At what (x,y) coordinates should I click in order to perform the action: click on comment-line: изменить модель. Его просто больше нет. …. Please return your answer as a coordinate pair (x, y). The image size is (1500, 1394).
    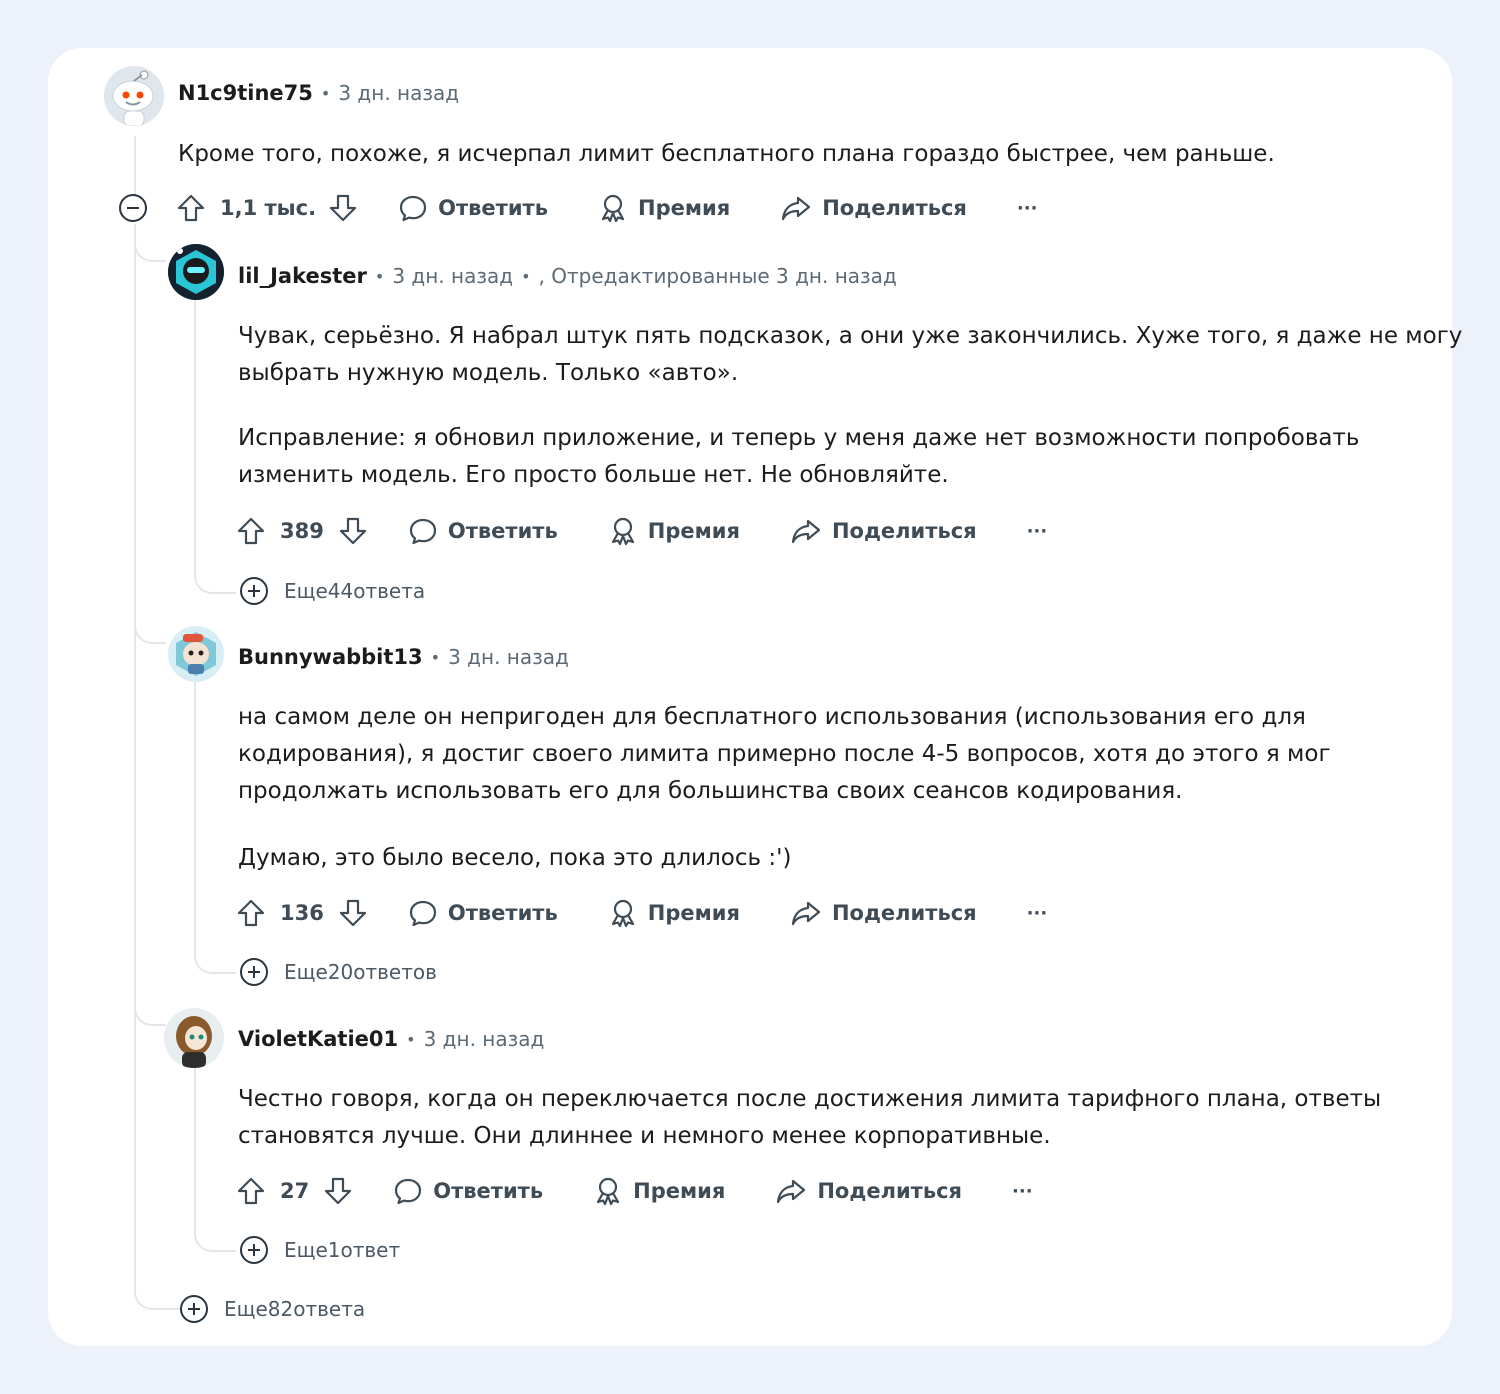
    Looking at the image, I should click on (593, 475).